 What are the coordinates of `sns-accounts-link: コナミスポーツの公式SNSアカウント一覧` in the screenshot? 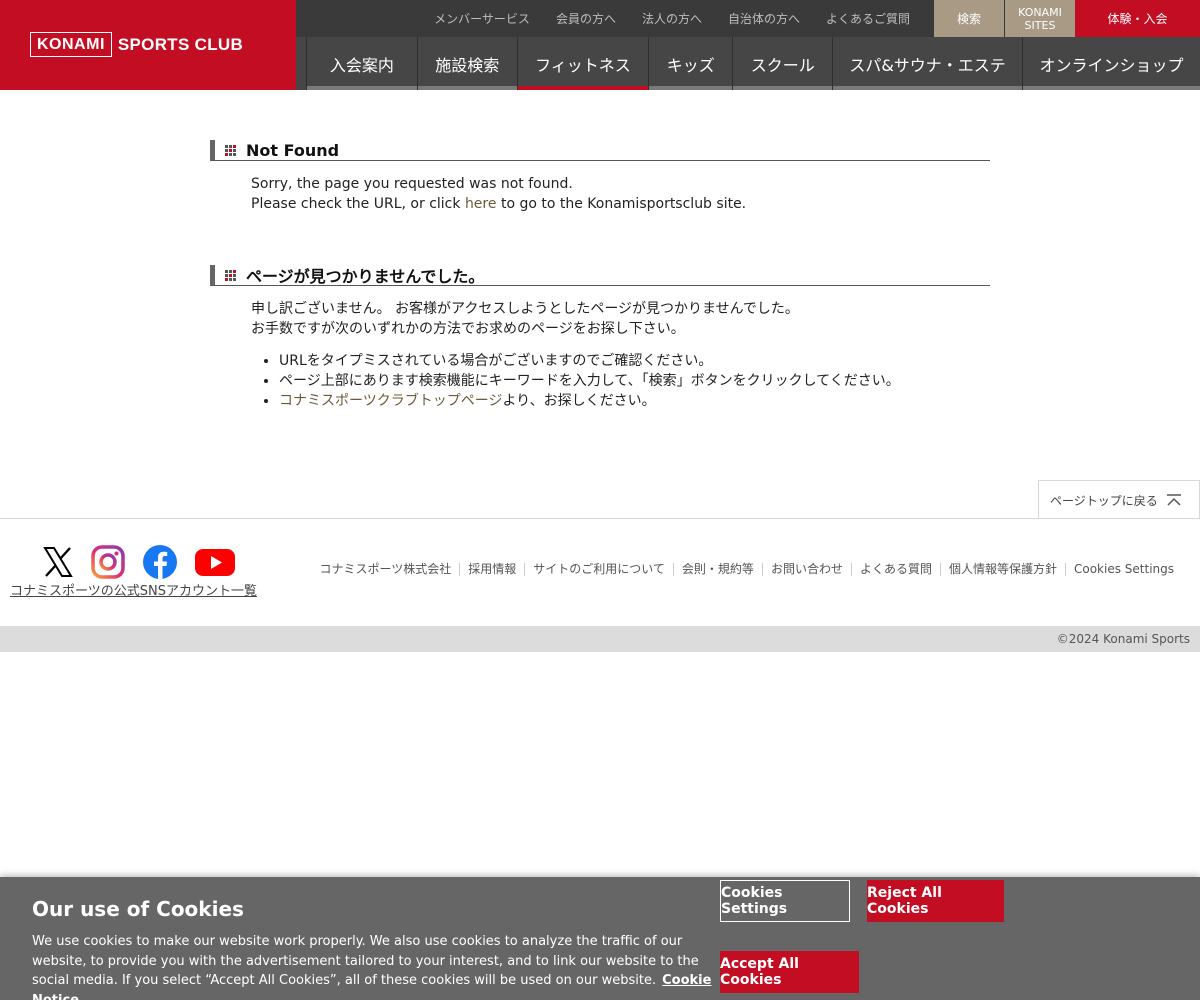 It's located at (133, 589).